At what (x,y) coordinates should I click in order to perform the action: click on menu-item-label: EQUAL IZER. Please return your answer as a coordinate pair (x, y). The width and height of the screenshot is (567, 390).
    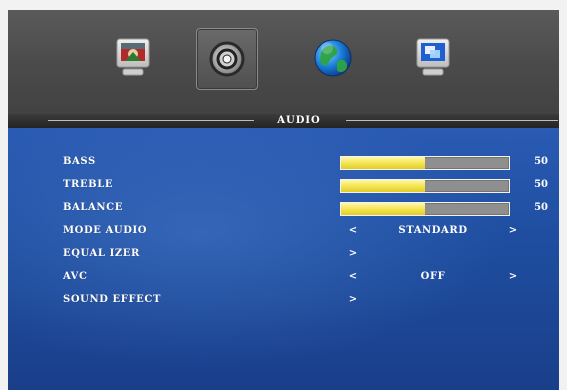
    Looking at the image, I should click on (101, 253).